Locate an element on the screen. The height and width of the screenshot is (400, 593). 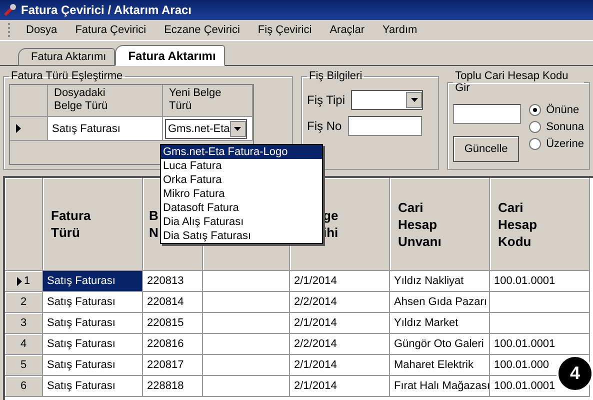
menu-item: Yardım is located at coordinates (400, 30).